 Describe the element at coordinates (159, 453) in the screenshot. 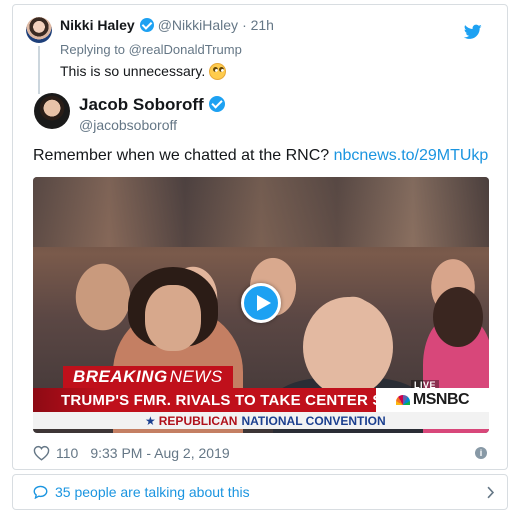

I see `tweet-timestamp: 9:33 PM - Aug 2, 2019` at that location.